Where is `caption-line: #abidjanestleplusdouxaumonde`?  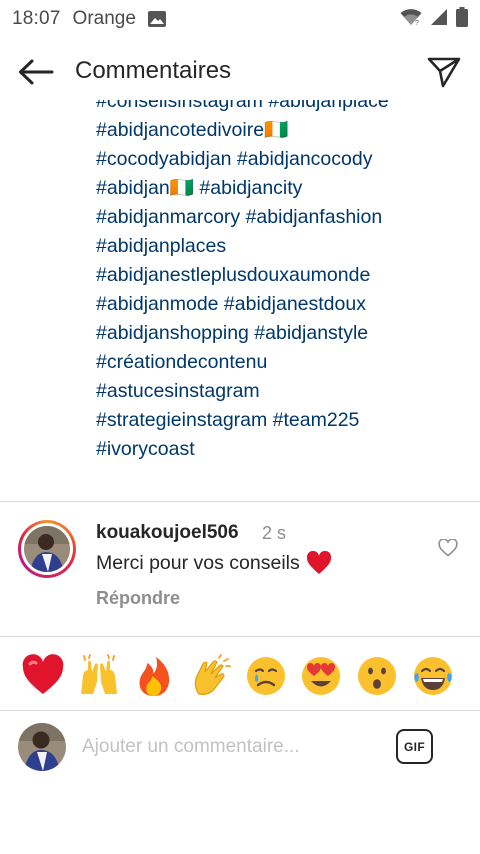 caption-line: #abidjanestleplusdouxaumonde is located at coordinates (281, 275).